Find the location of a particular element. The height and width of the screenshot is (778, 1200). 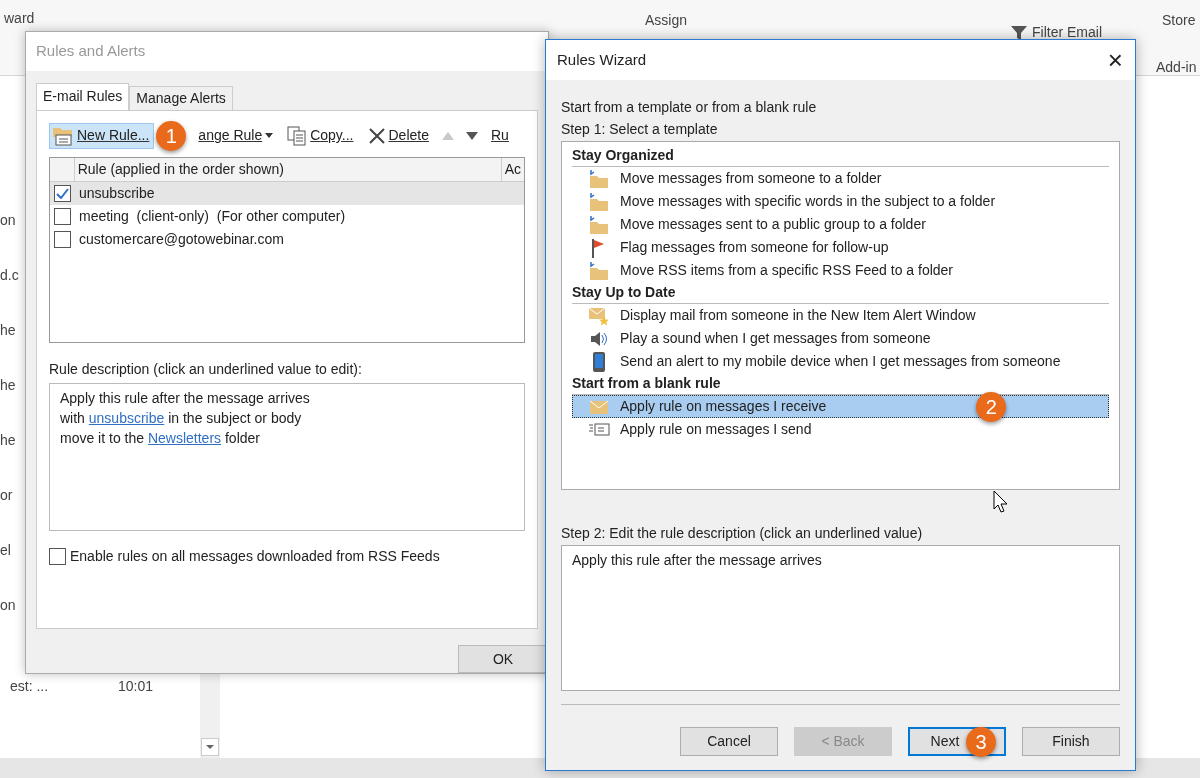

list-text-fragment: el is located at coordinates (6, 550).